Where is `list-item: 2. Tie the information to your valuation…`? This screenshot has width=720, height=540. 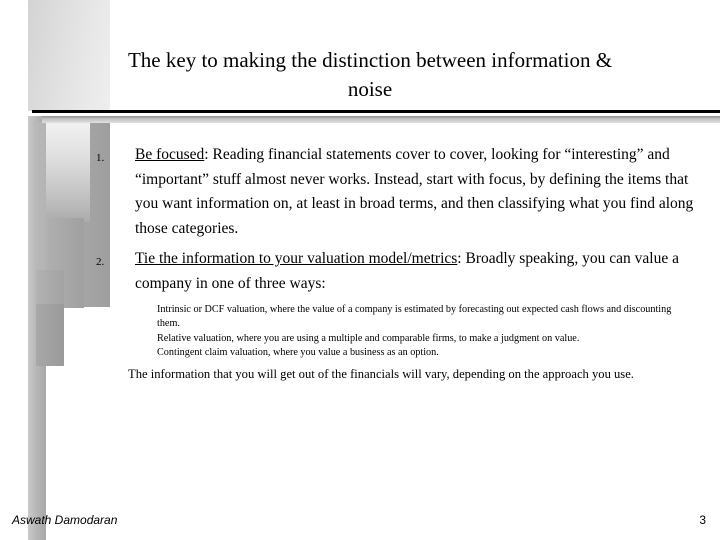 list-item: 2. Tie the information to your valuation… is located at coordinates (360, 271).